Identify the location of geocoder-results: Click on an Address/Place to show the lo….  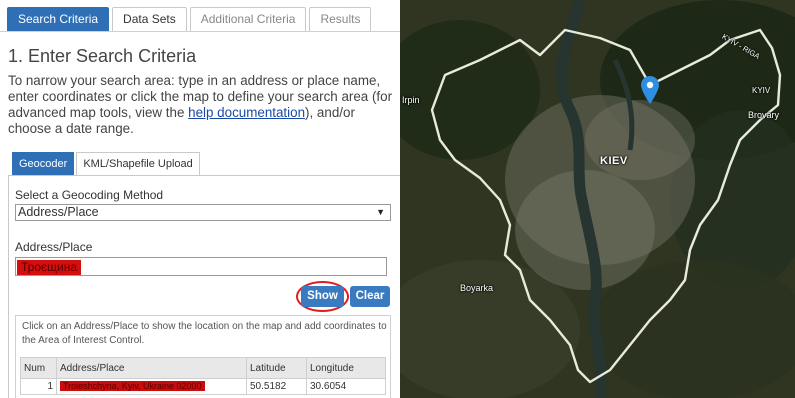
(203, 356).